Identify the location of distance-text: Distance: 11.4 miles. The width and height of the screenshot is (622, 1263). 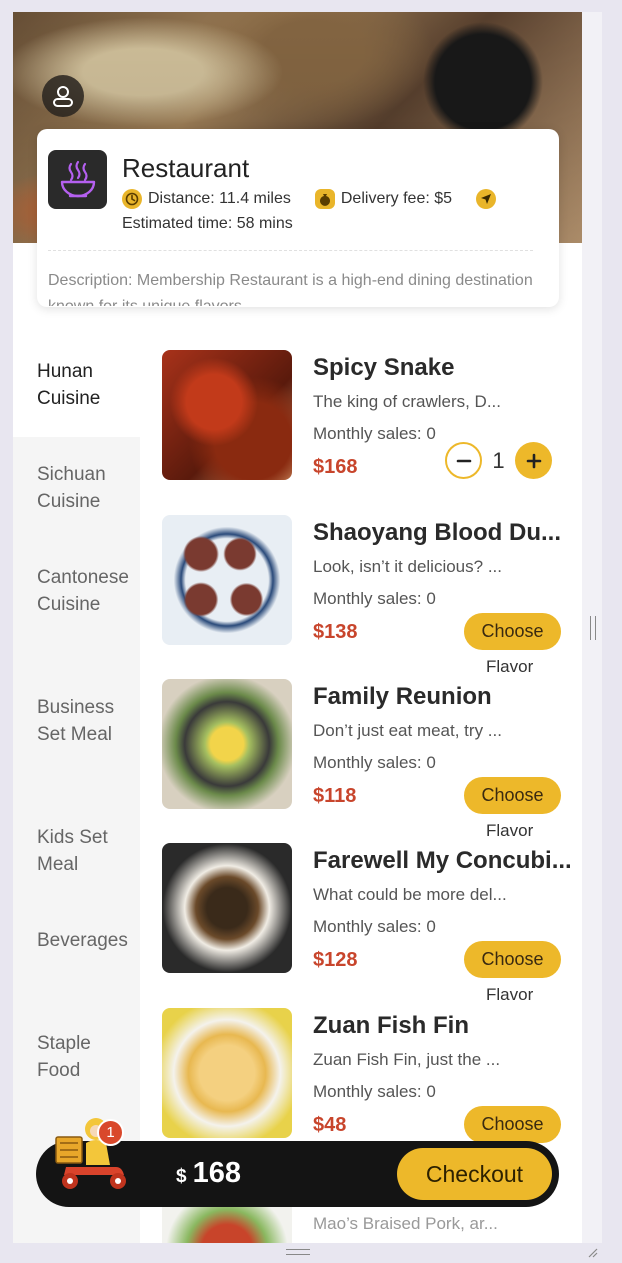
(219, 198).